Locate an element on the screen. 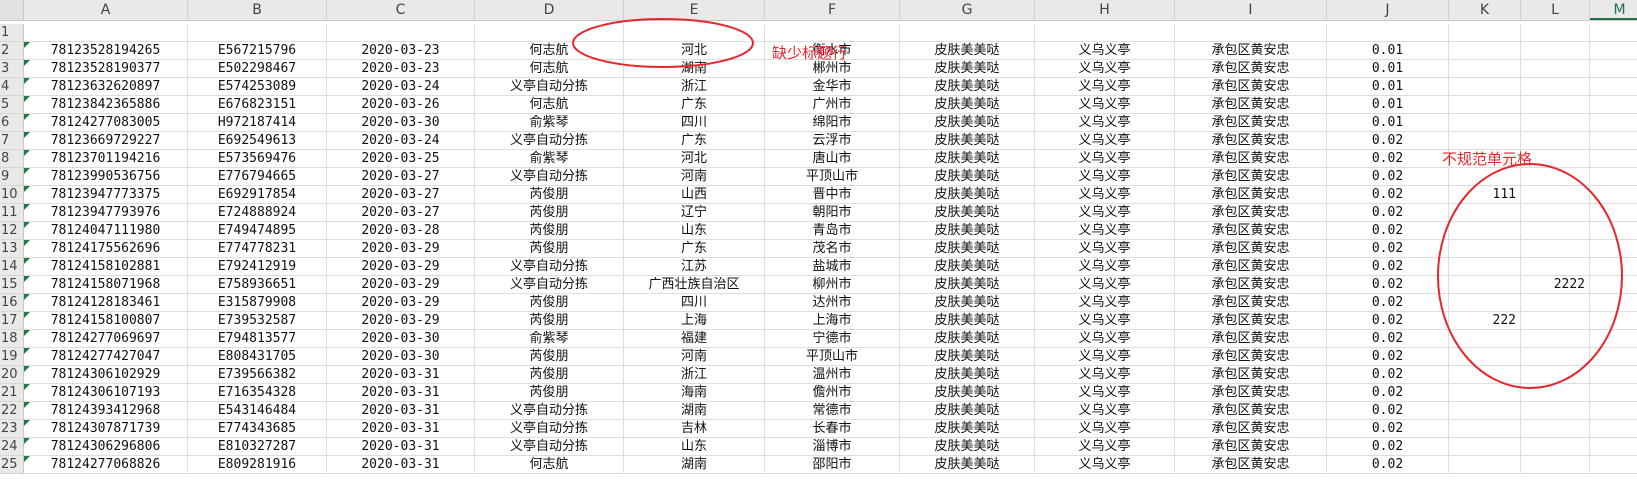 The image size is (1637, 481). cell-f25: 邵阳市 is located at coordinates (832, 465).